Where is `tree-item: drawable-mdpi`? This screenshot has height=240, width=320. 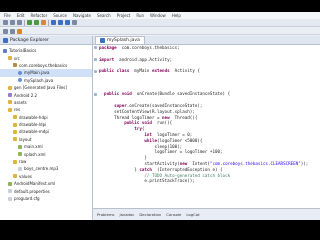
tree-item: drawable-mdpi is located at coordinates (46, 131).